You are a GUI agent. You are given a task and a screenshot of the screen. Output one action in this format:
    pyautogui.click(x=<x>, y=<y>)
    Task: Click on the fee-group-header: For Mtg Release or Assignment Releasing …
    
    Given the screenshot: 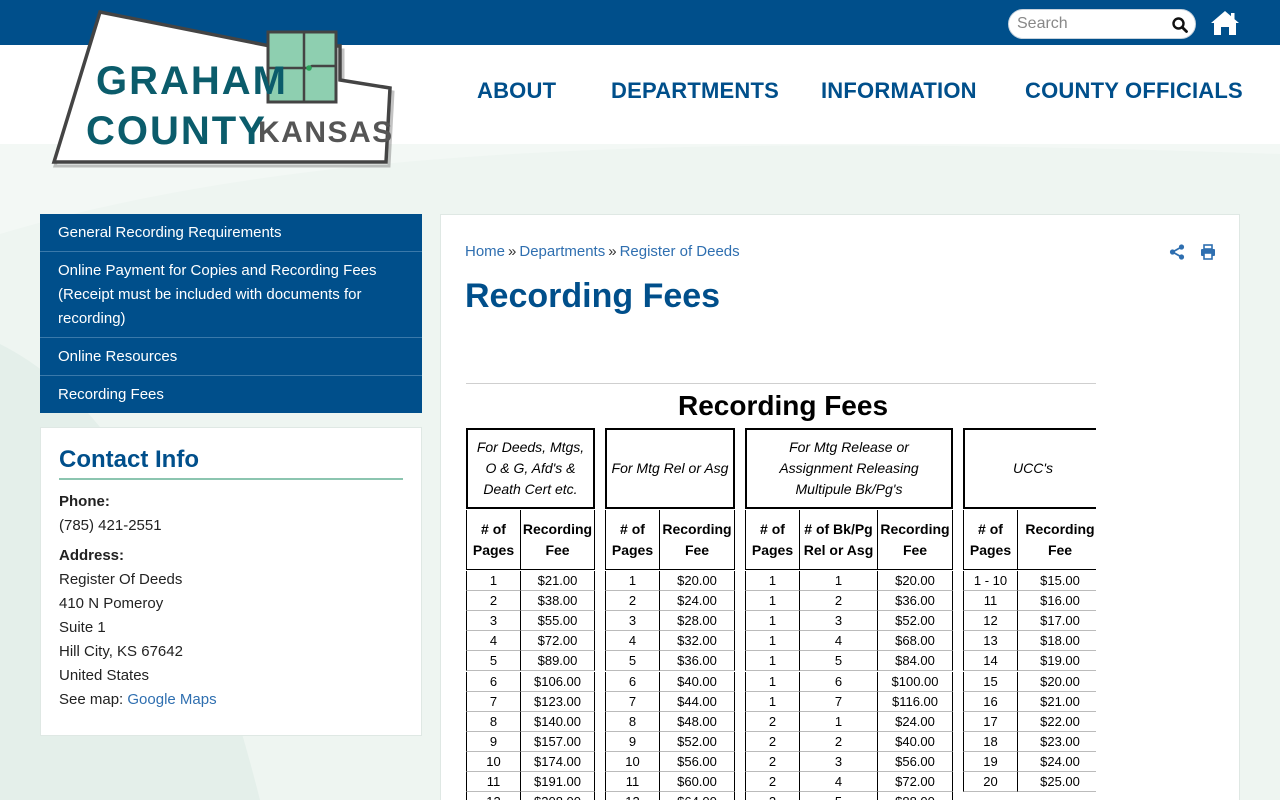 What is the action you would take?
    pyautogui.click(x=849, y=468)
    